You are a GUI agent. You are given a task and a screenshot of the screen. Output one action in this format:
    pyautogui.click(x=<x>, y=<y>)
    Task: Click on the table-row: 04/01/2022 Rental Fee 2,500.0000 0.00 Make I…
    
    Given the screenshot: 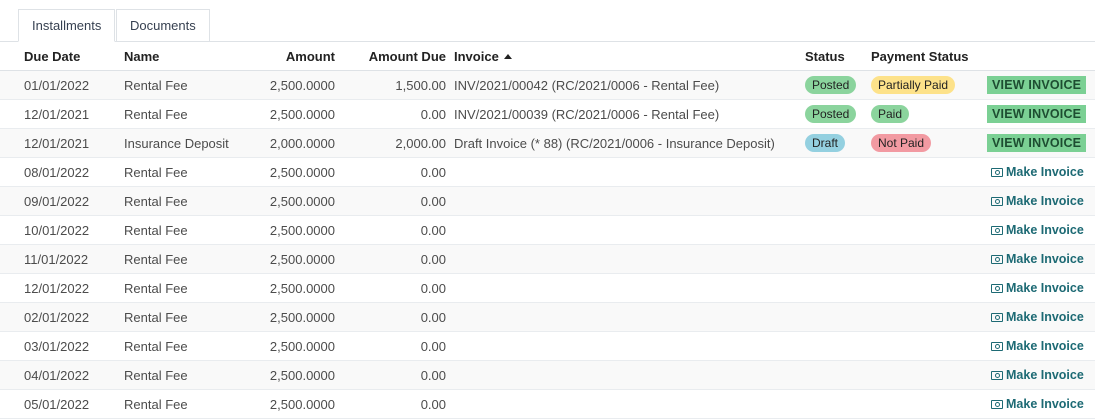 What is the action you would take?
    pyautogui.click(x=547, y=375)
    